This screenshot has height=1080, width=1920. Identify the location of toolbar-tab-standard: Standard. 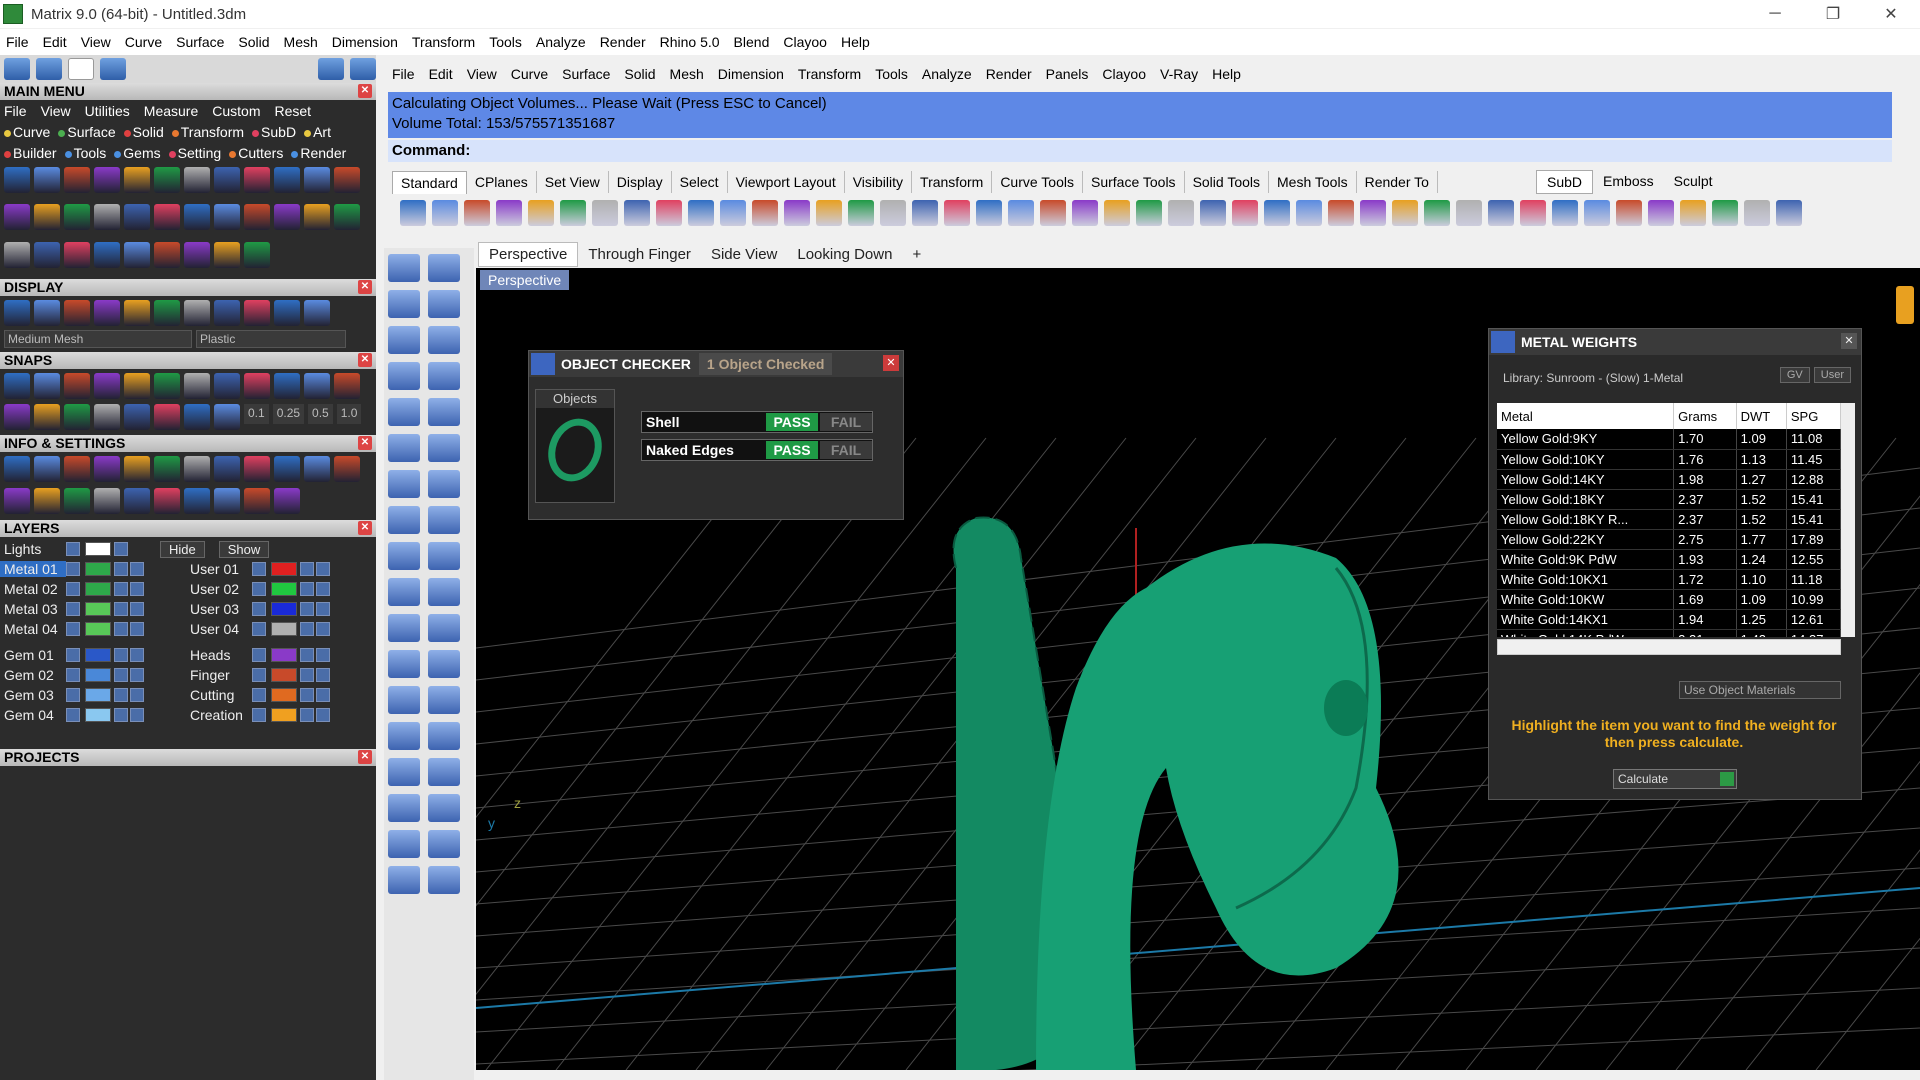
(429, 182).